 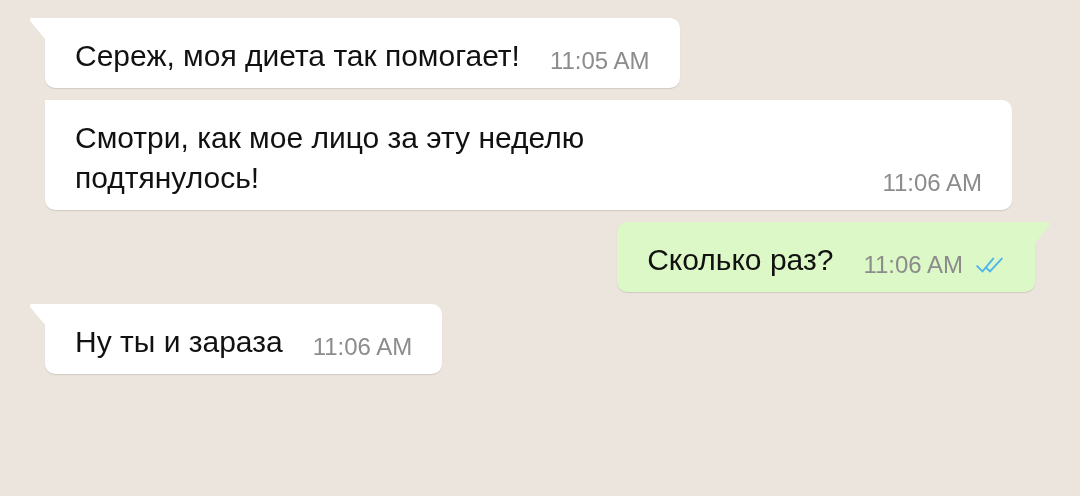 I want to click on message-text: Смотри, как мое лицо за эту неделю подтянулось!, so click(x=330, y=158).